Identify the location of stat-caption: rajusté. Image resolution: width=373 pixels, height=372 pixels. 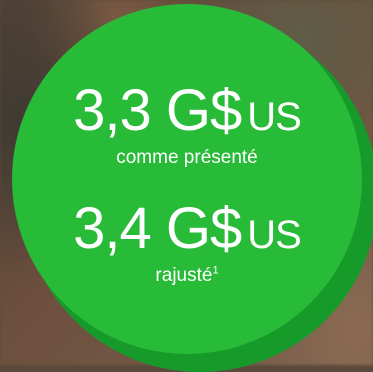
(184, 275).